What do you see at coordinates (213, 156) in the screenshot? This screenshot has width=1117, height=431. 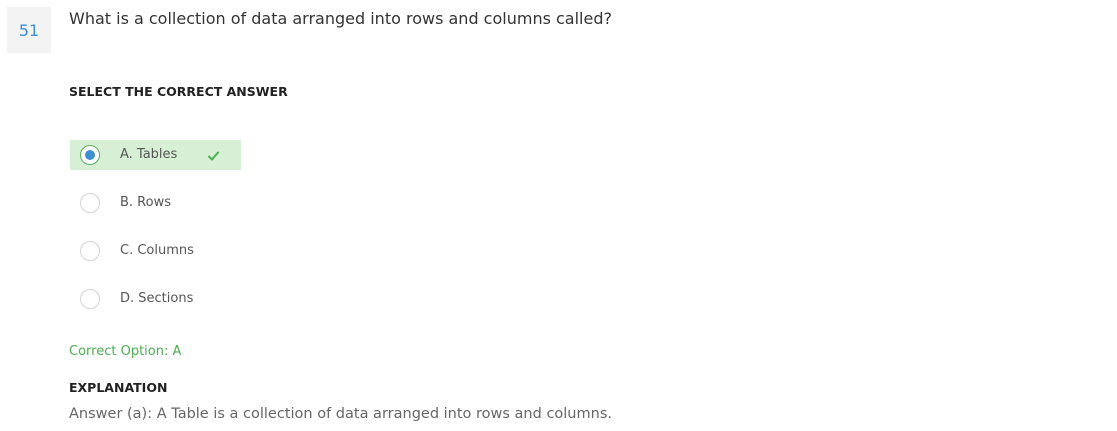 I see `checkmark-icon` at bounding box center [213, 156].